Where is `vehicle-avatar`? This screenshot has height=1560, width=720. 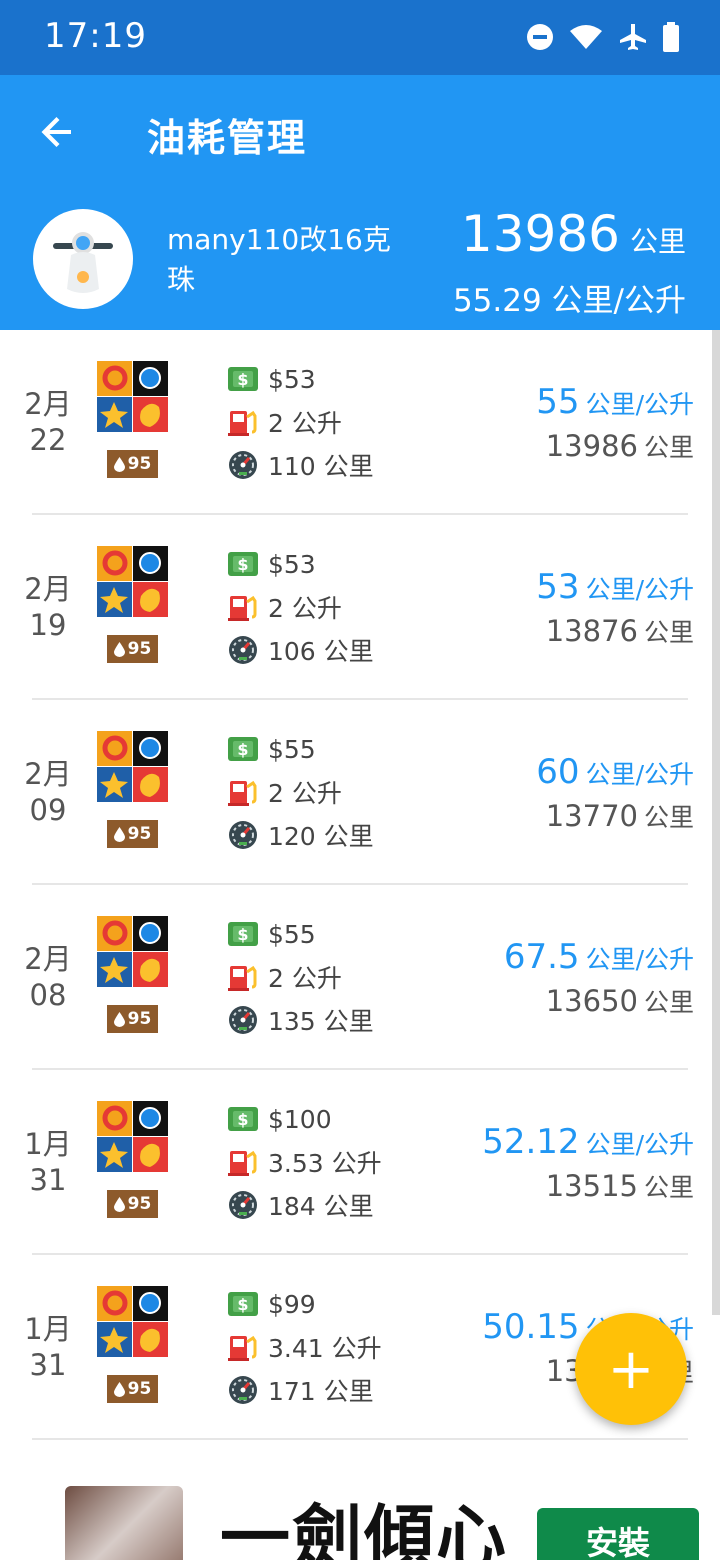 vehicle-avatar is located at coordinates (83, 259).